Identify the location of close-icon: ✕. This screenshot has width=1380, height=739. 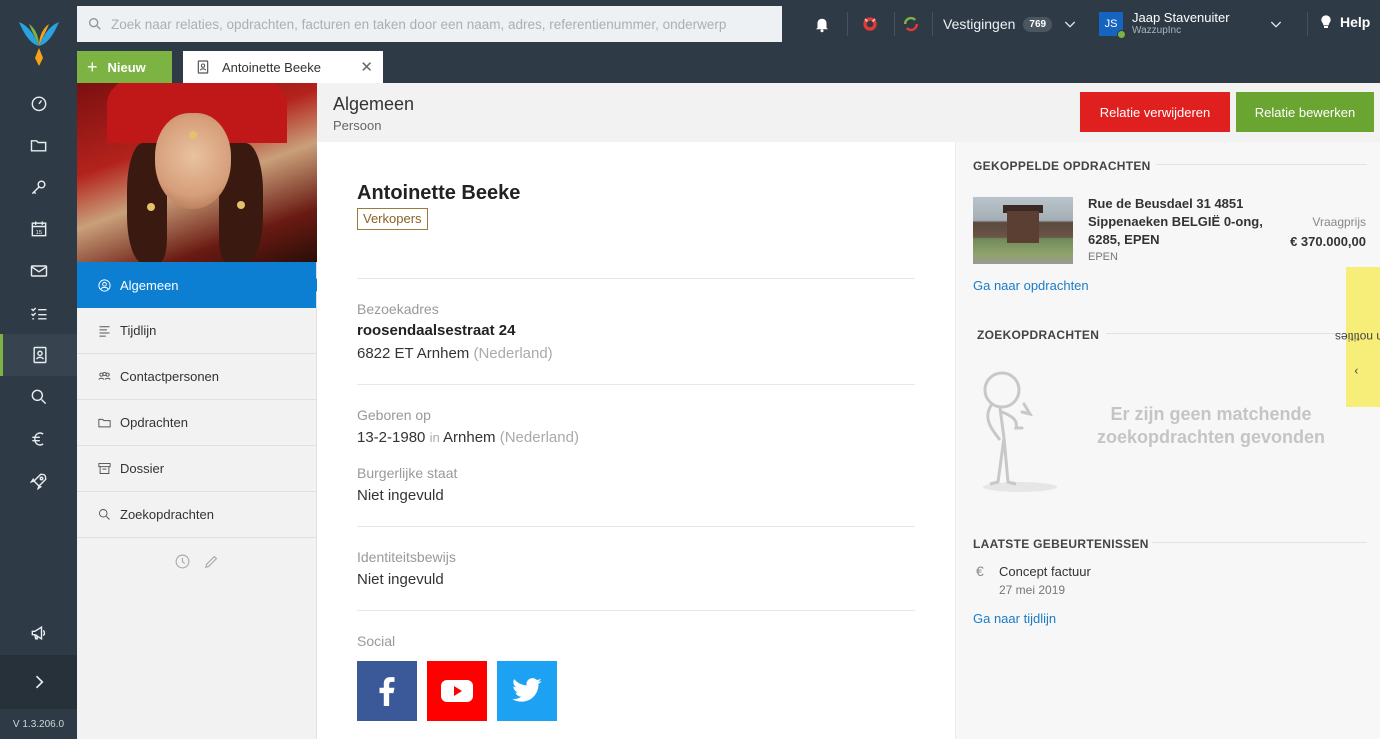
(366, 67).